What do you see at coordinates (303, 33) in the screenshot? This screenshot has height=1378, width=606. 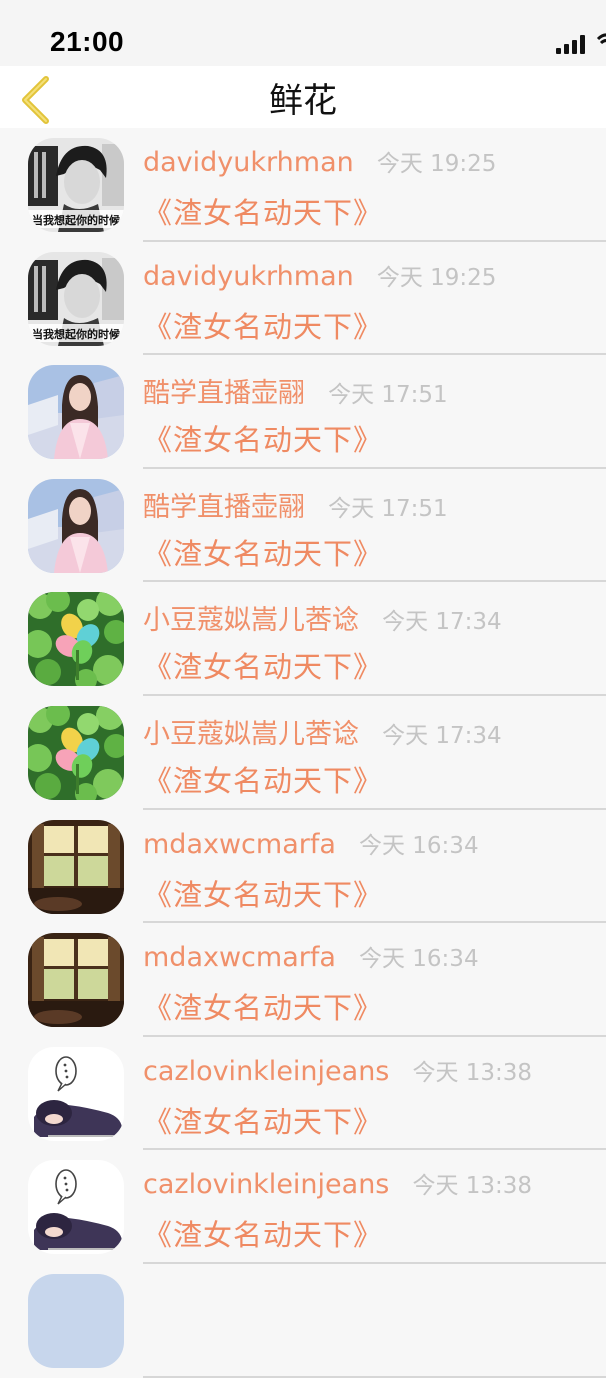 I see `status-bar: 21:00` at bounding box center [303, 33].